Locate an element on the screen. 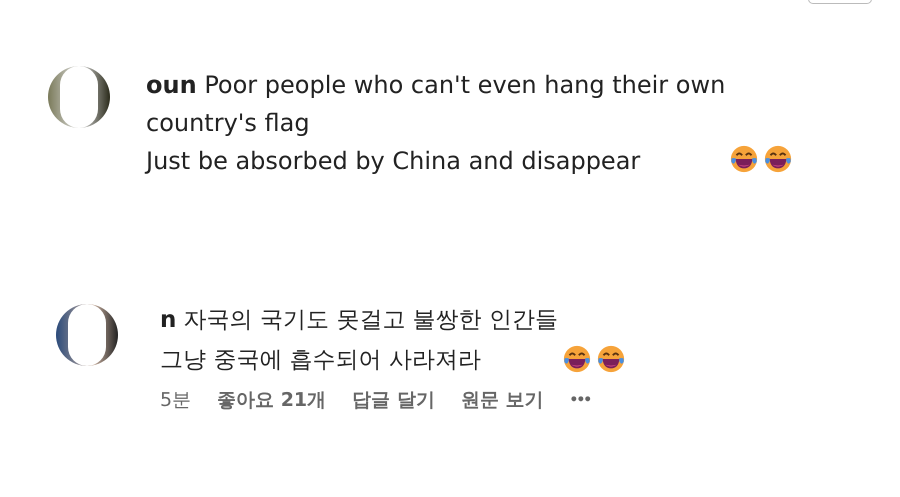 The image size is (900, 497). action-link: 답글 달기 is located at coordinates (393, 400).